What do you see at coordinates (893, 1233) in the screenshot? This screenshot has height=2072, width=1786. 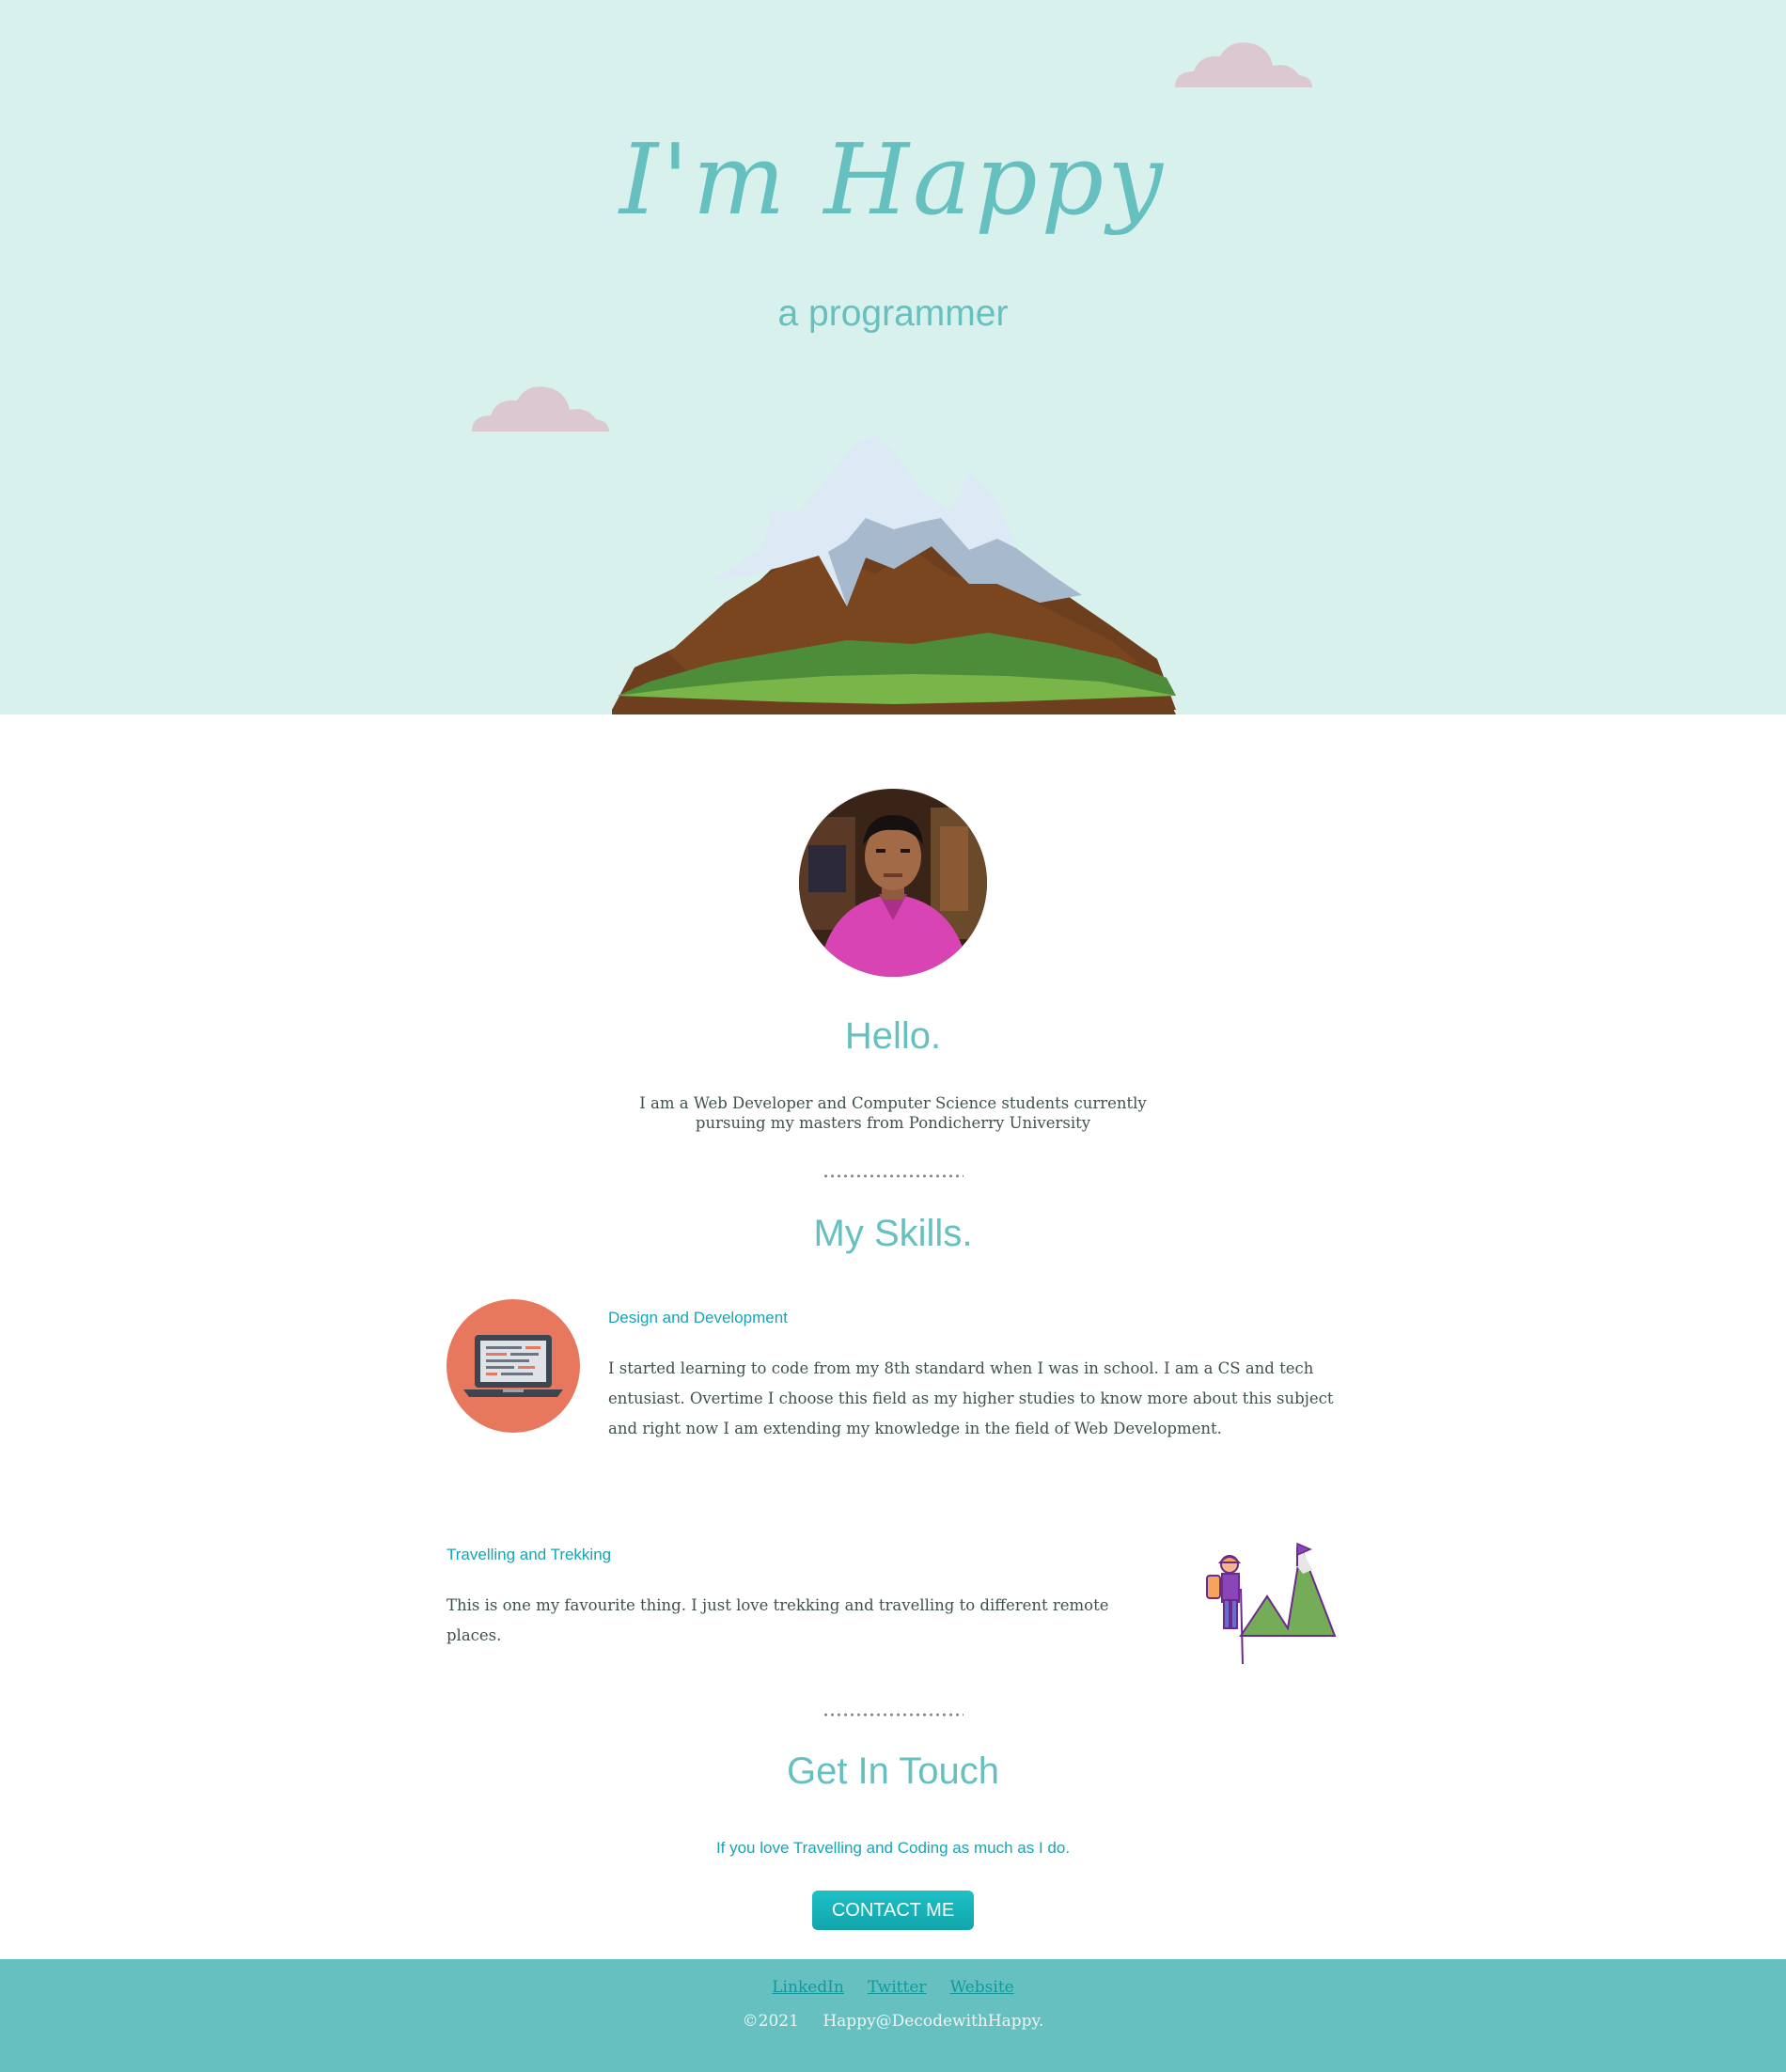 I see `skills-heading: My Skills.` at bounding box center [893, 1233].